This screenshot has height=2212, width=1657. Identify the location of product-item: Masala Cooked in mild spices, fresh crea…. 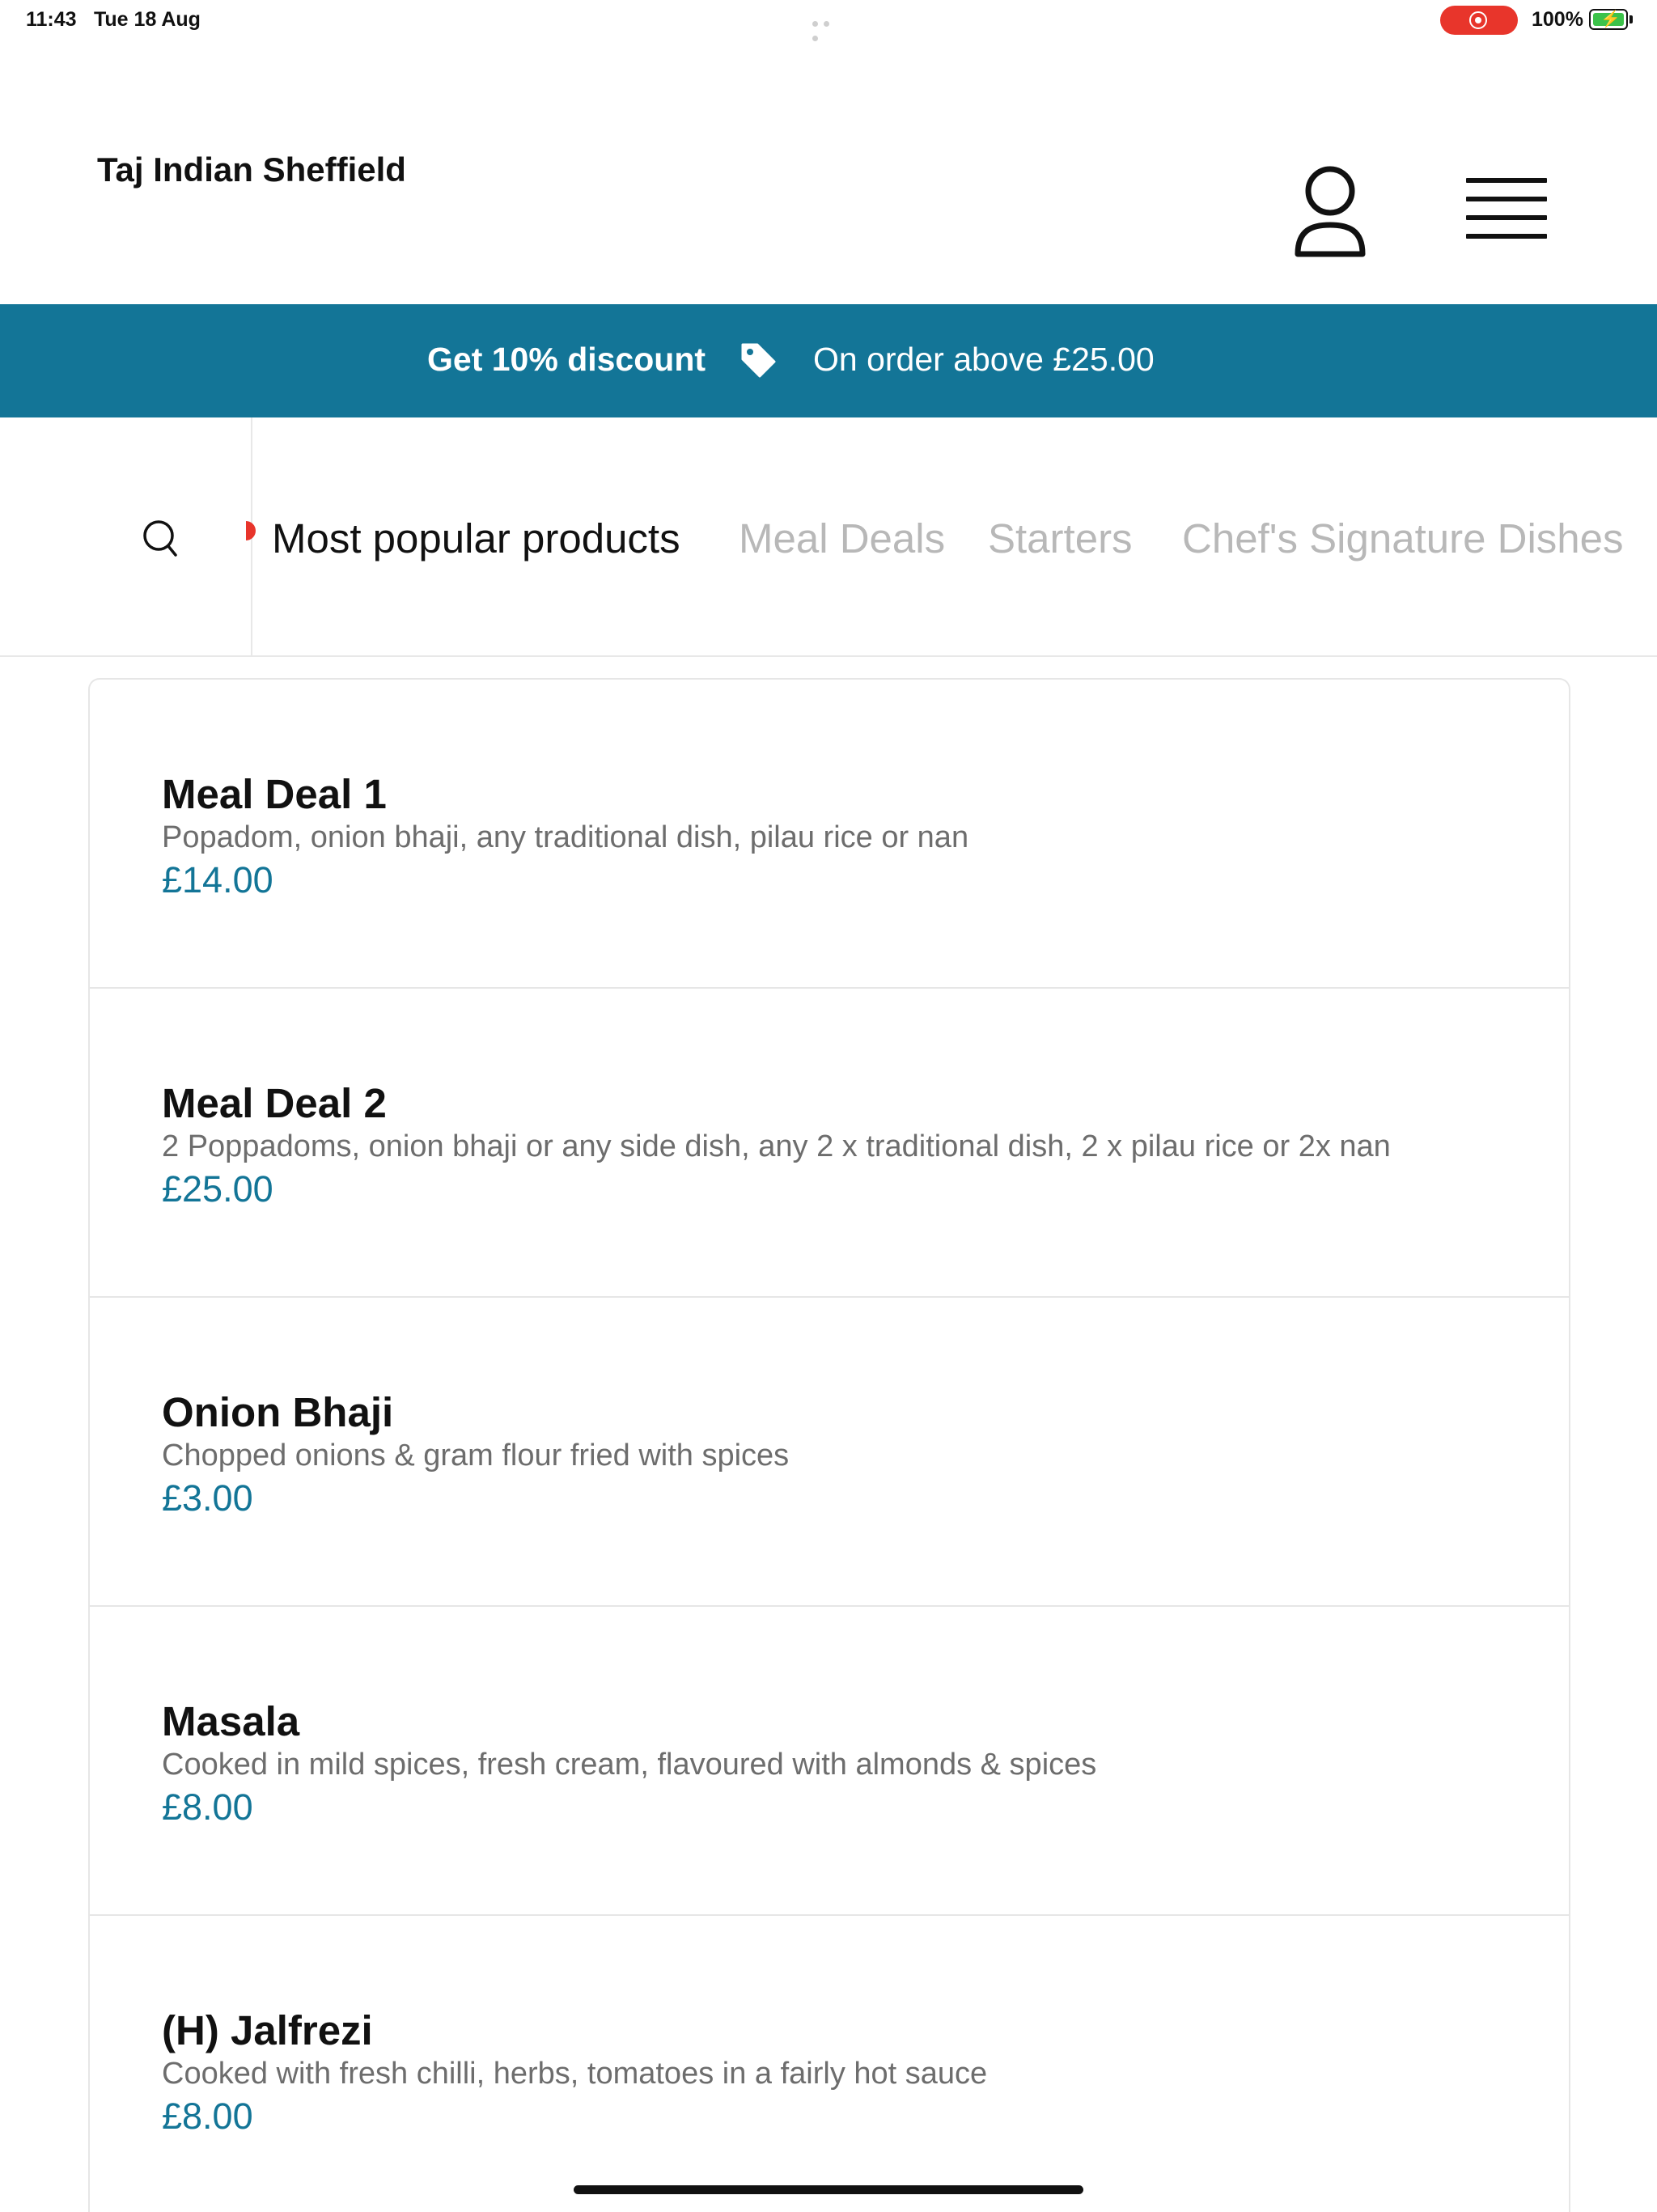
(829, 1761).